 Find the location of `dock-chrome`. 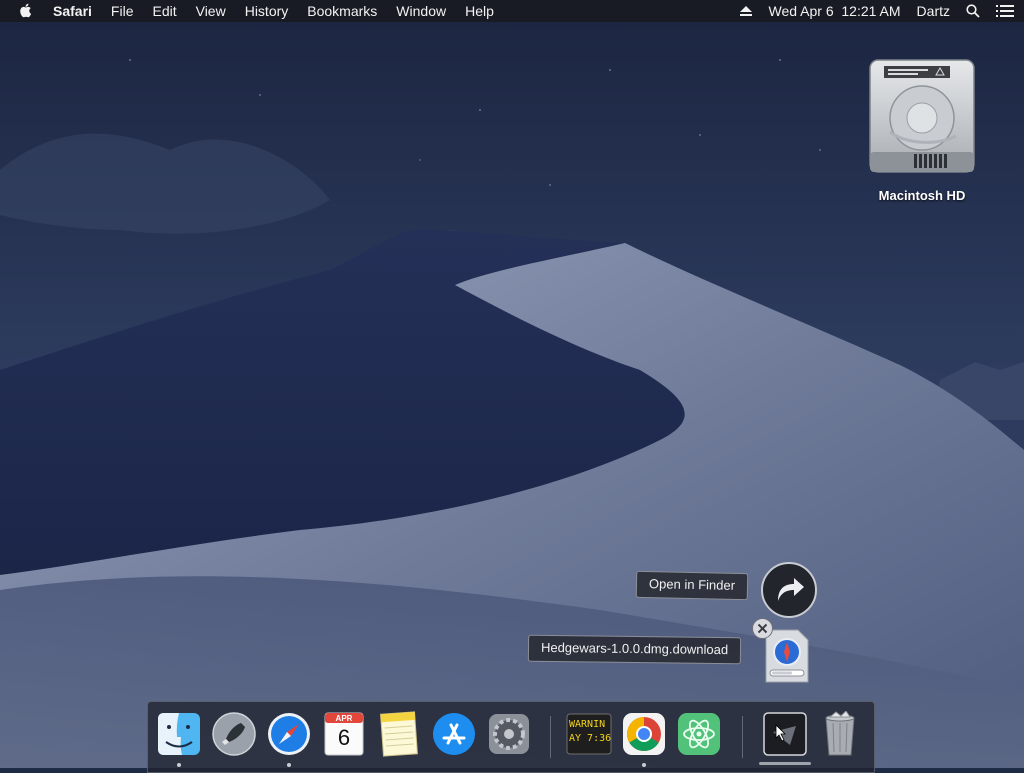

dock-chrome is located at coordinates (644, 734).